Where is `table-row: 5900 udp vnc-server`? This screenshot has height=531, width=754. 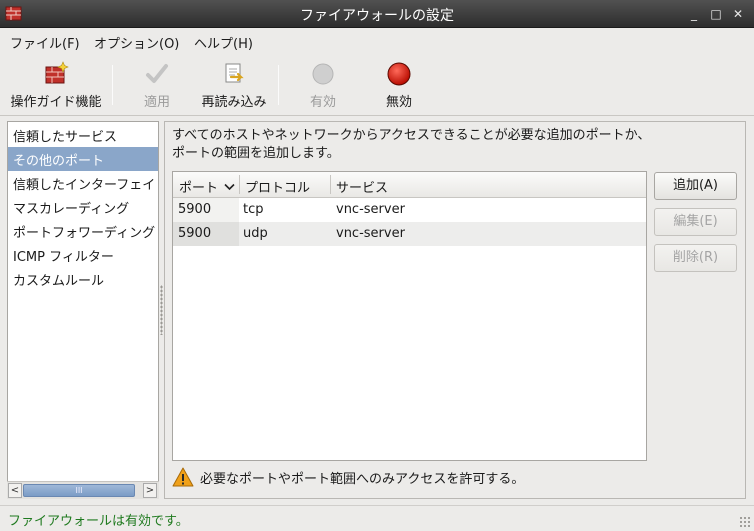 table-row: 5900 udp vnc-server is located at coordinates (409, 234).